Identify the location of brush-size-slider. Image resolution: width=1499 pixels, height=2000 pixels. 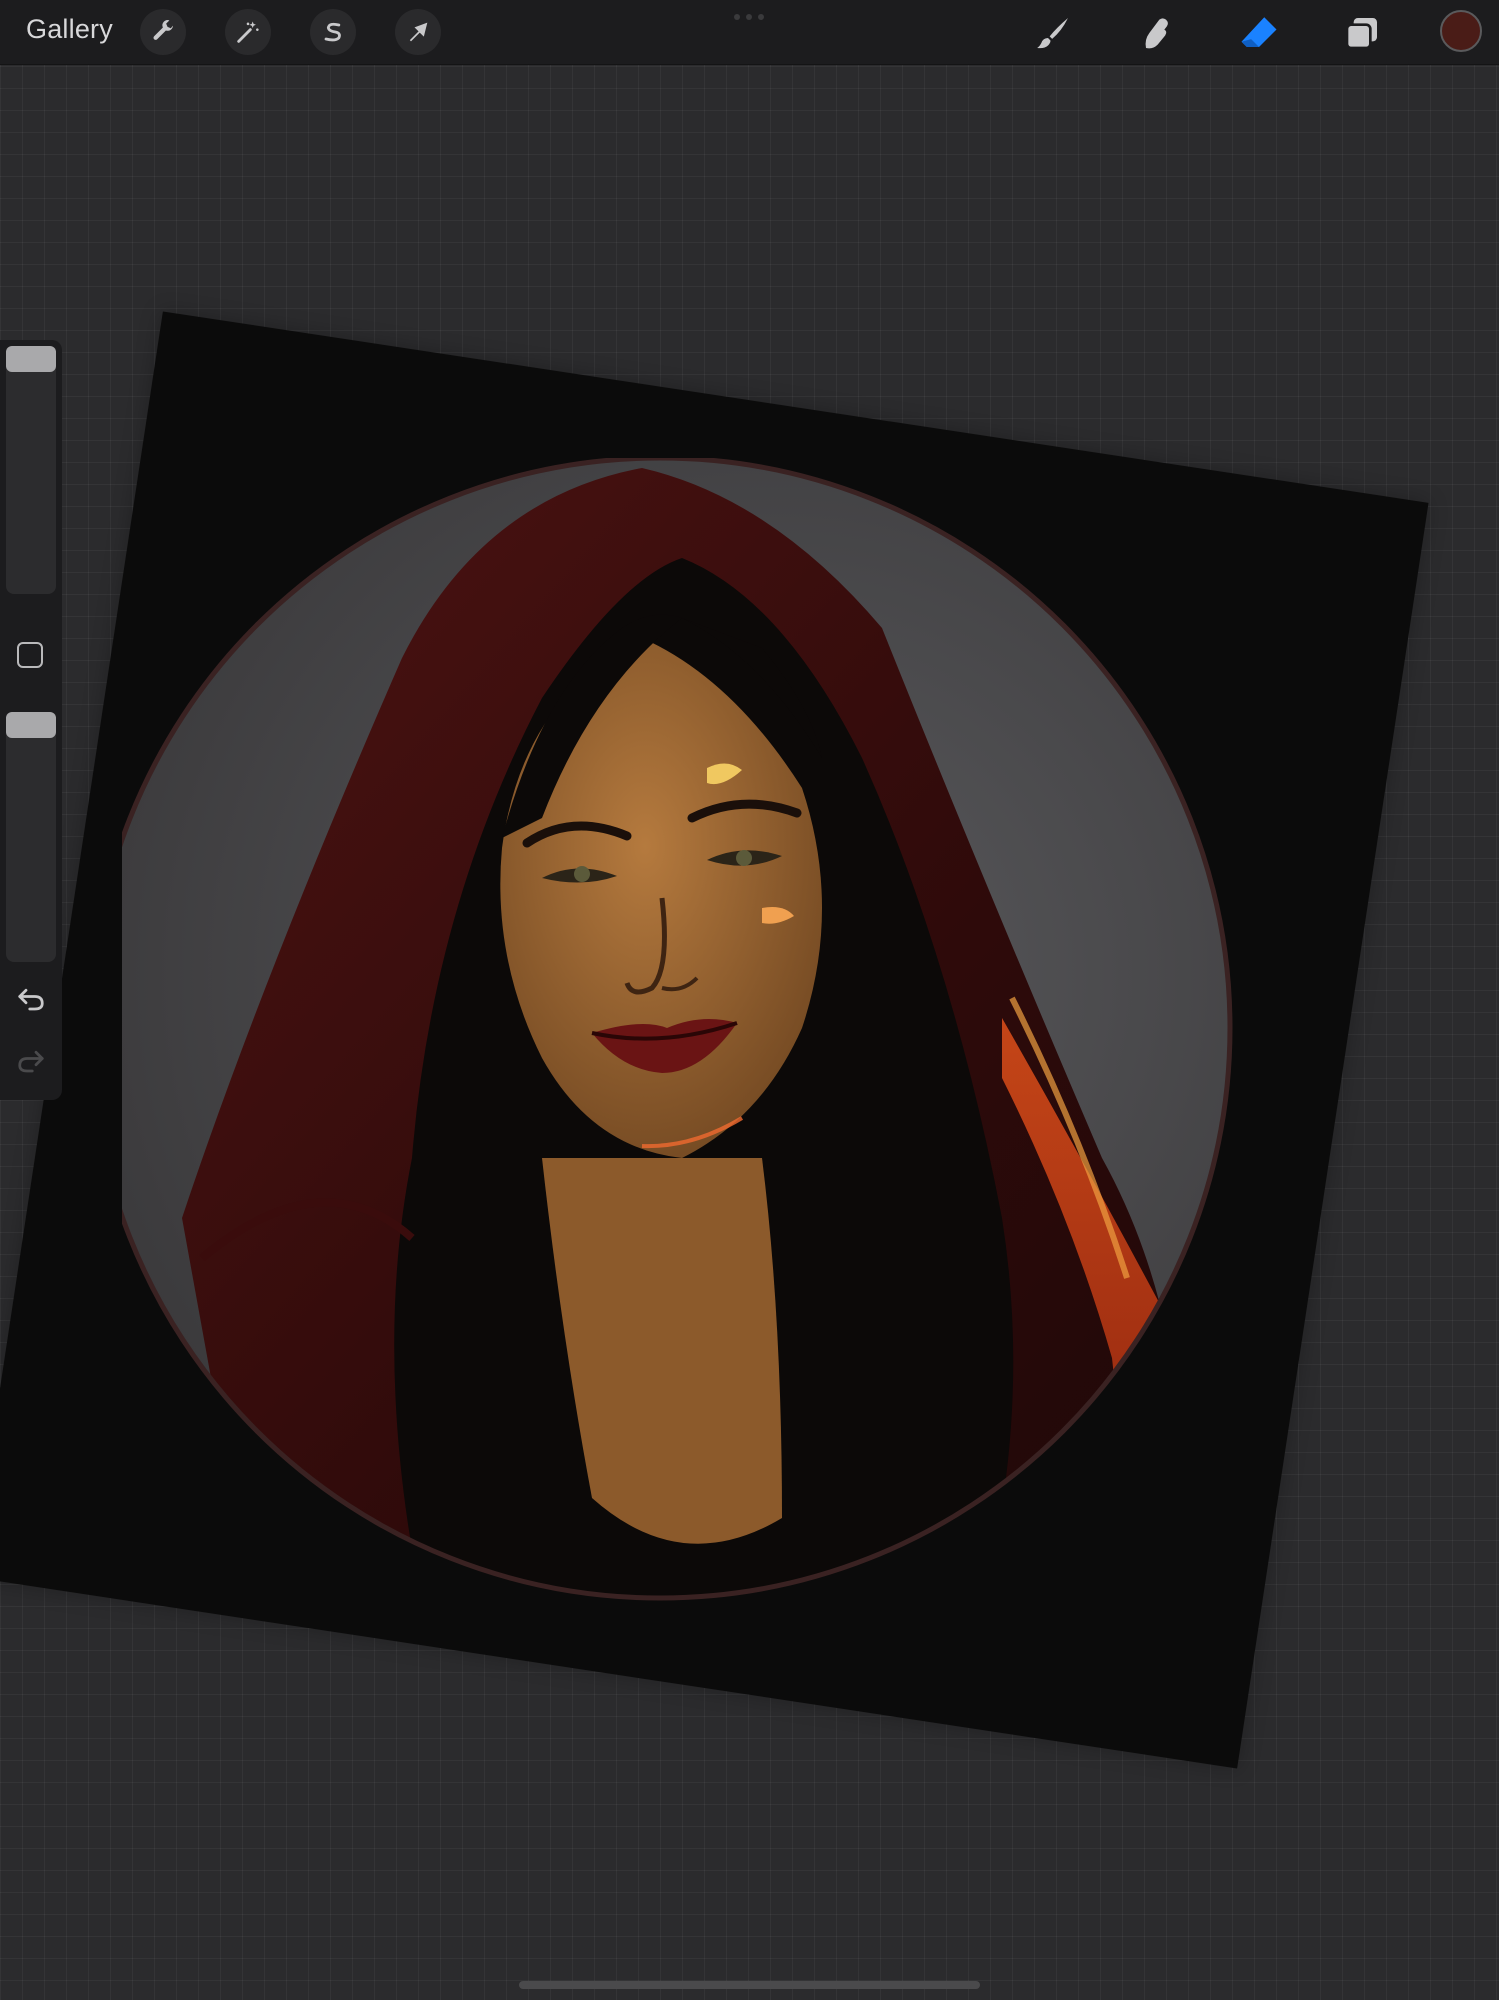
(31, 470).